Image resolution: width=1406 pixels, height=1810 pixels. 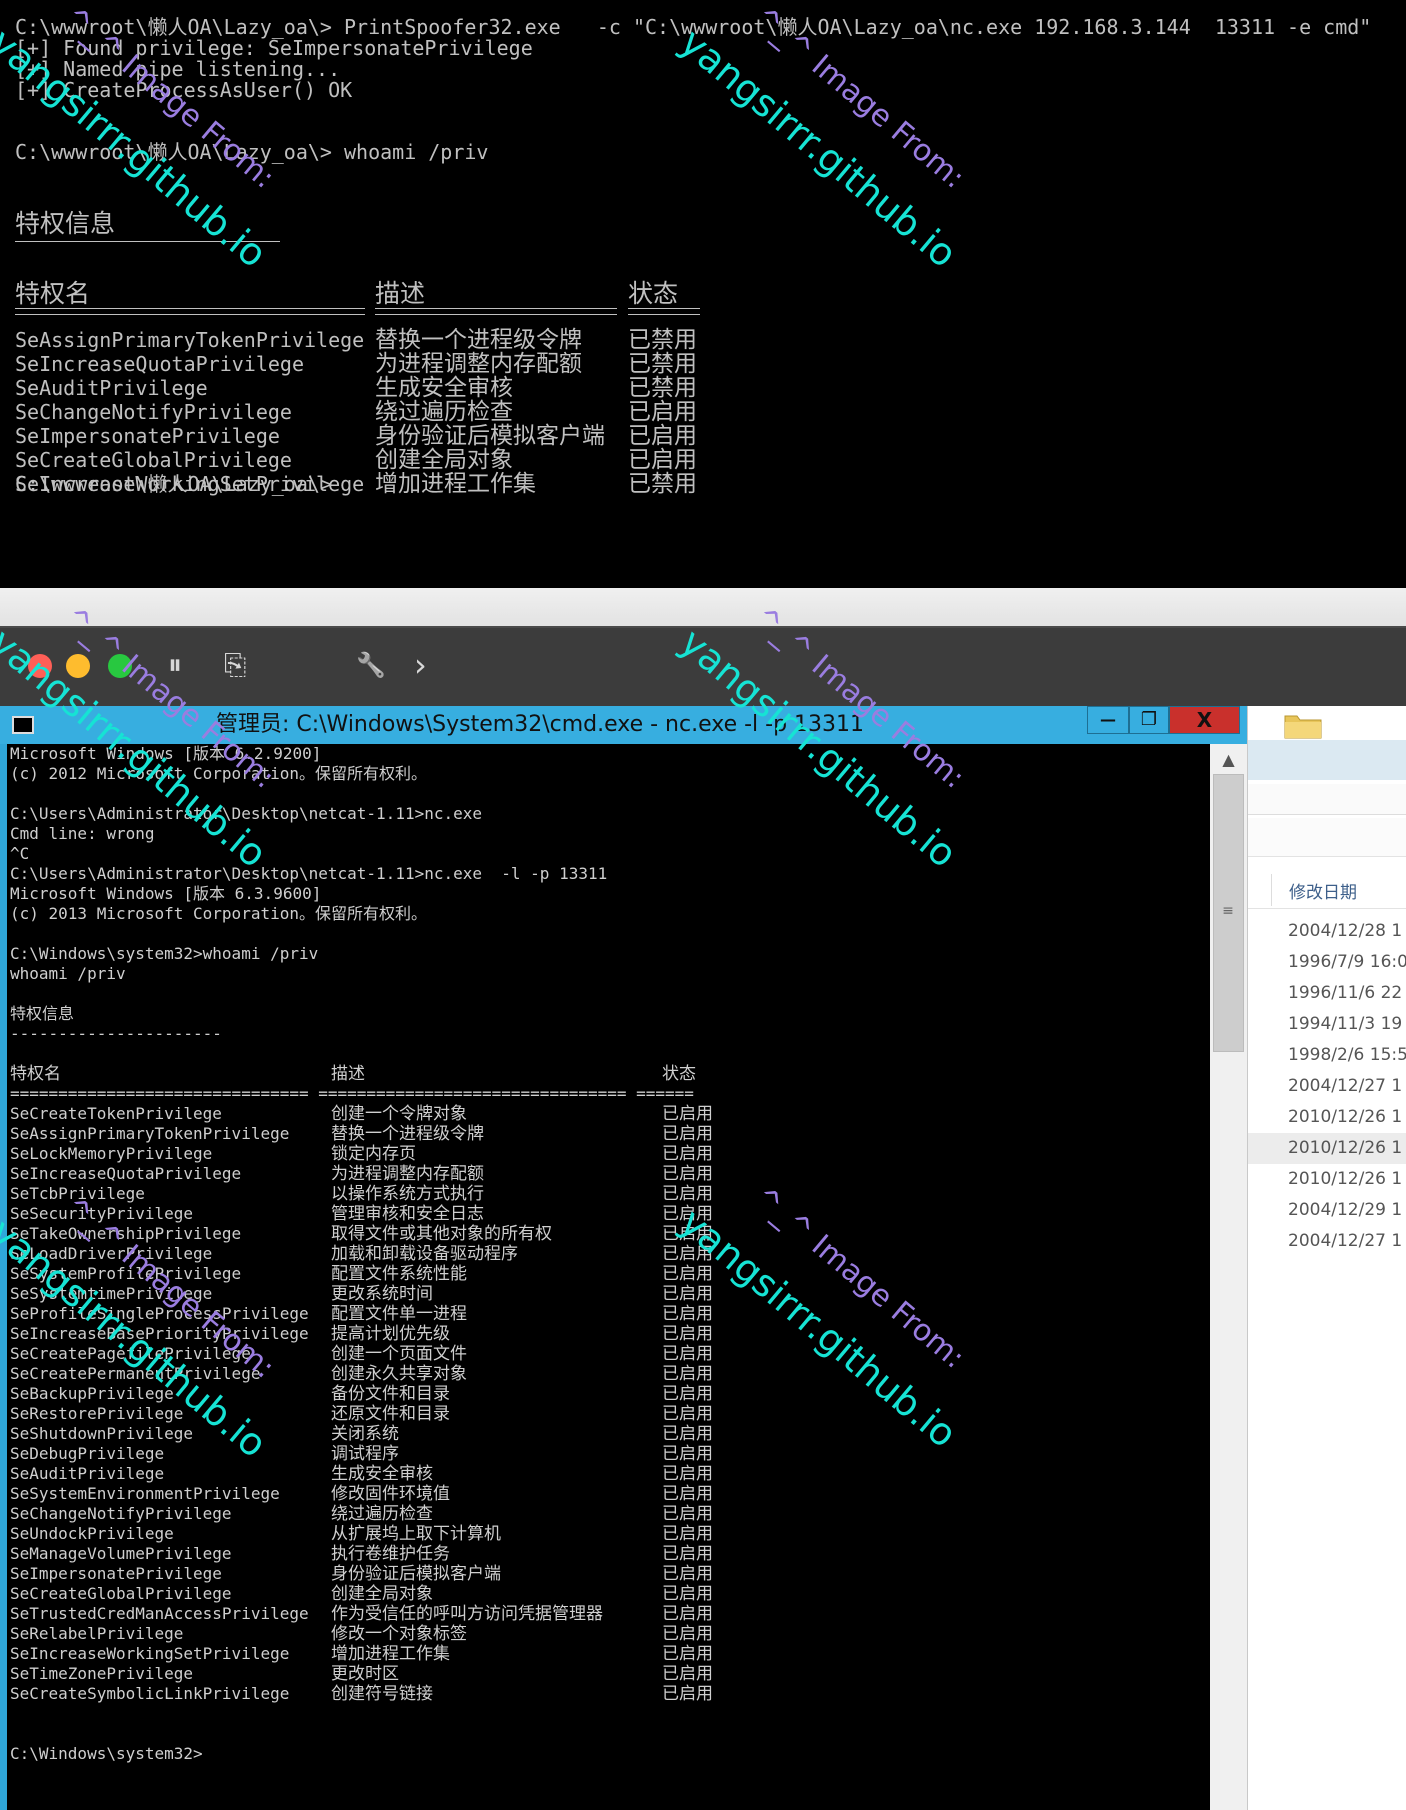 What do you see at coordinates (1327, 799) in the screenshot?
I see `explorer-address-bar` at bounding box center [1327, 799].